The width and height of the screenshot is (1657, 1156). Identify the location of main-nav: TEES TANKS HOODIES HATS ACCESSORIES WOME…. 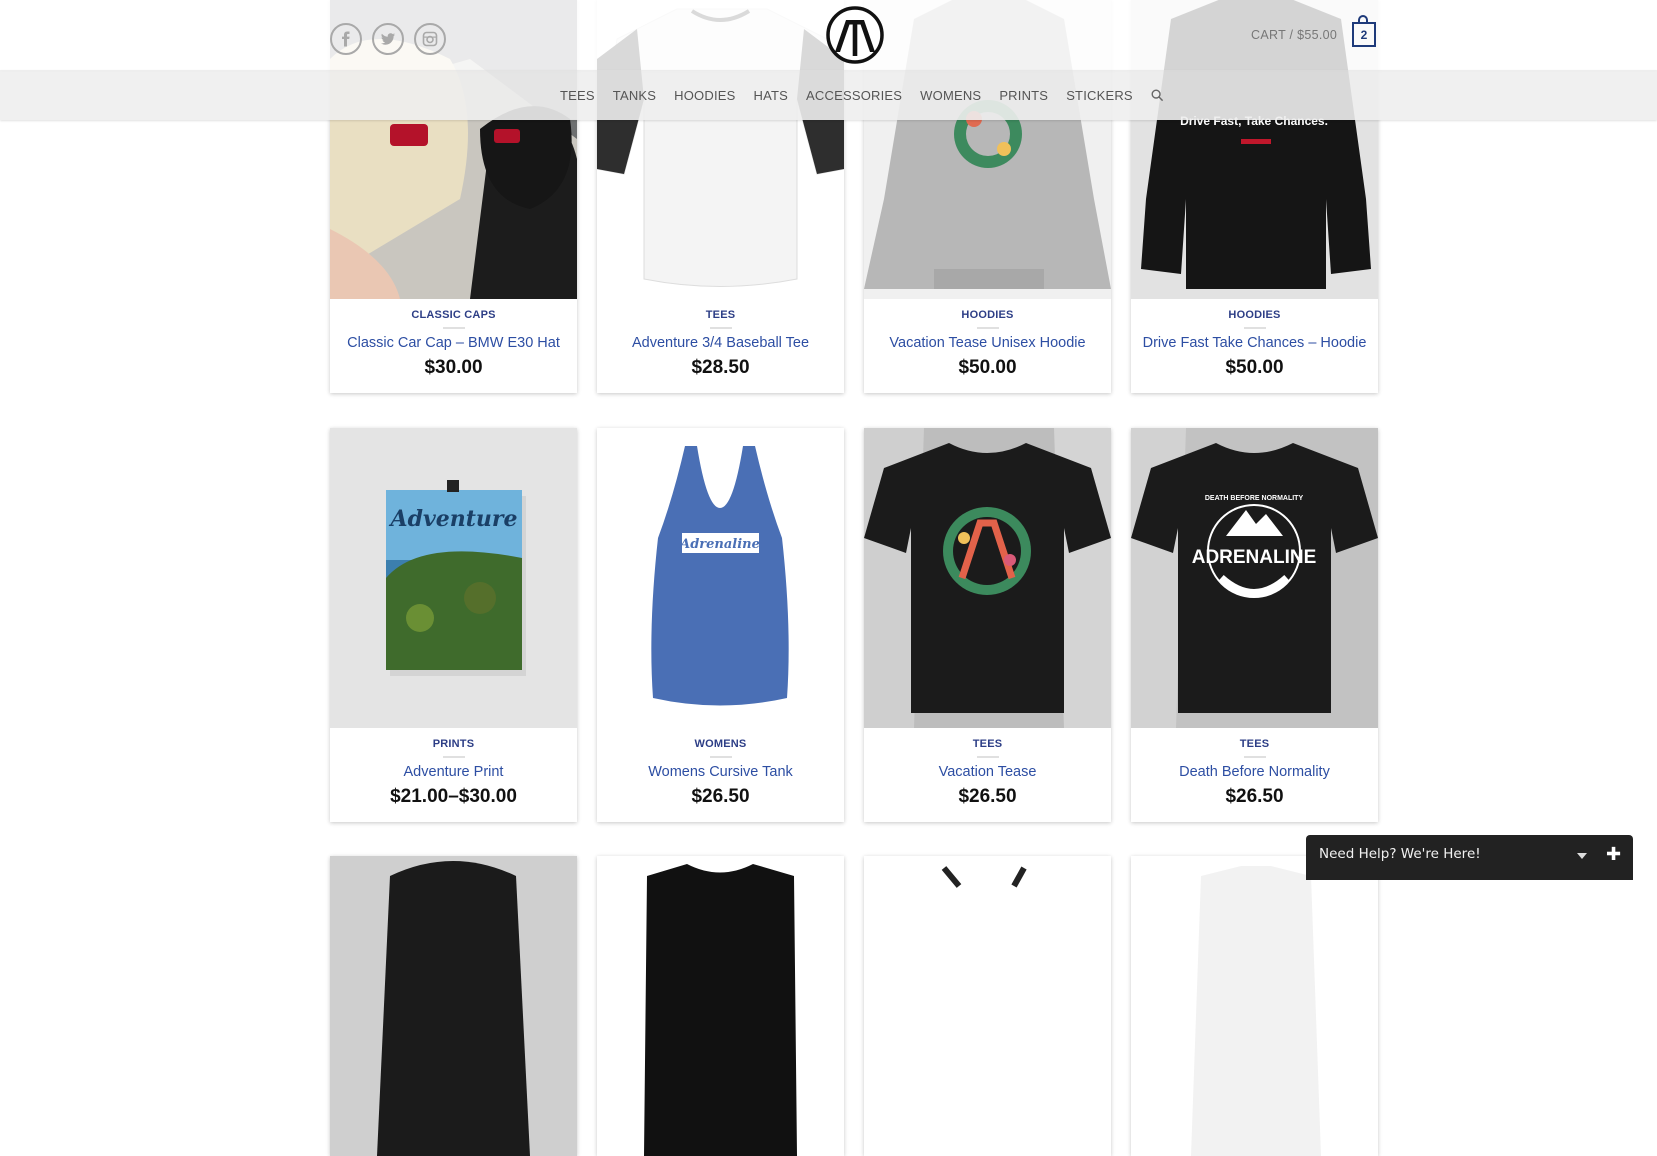
(828, 95).